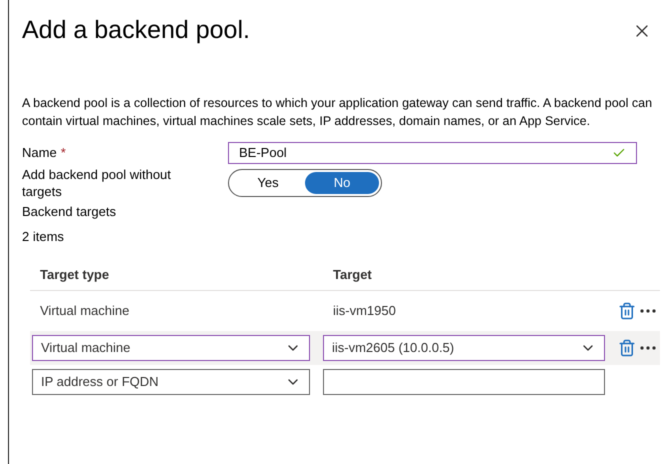 Image resolution: width=670 pixels, height=464 pixels. Describe the element at coordinates (464, 381) in the screenshot. I see `target-input` at that location.